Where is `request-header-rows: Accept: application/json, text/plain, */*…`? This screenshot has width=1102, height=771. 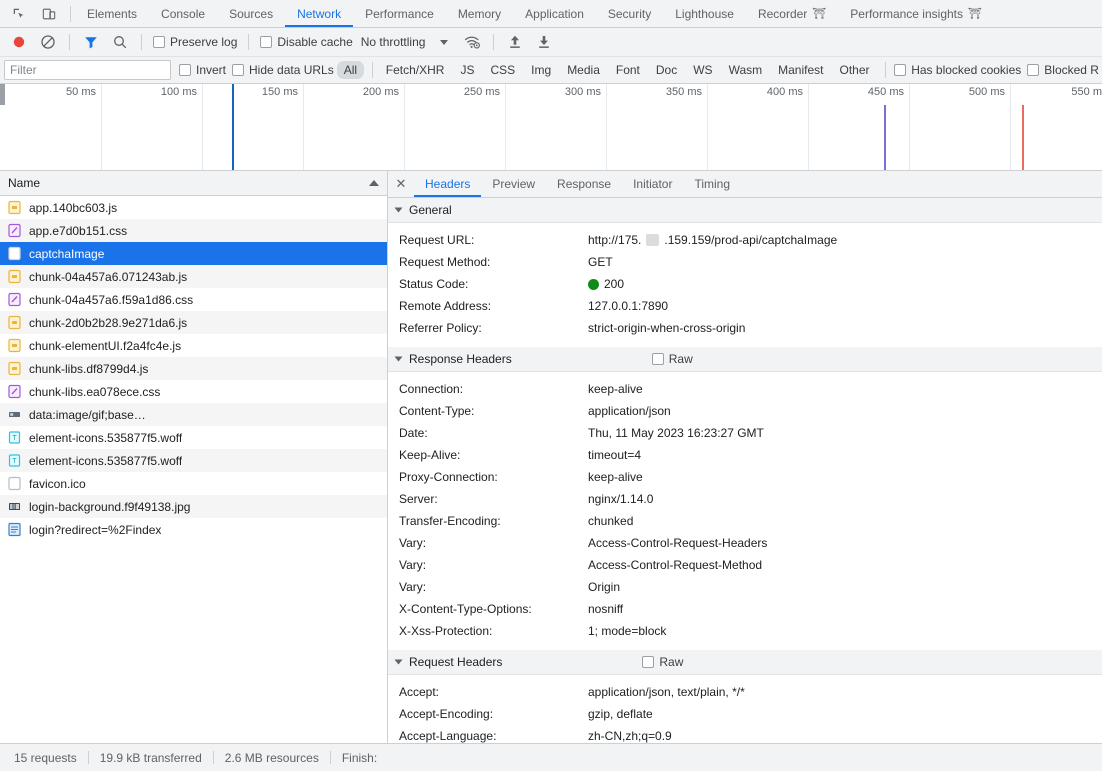 request-header-rows: Accept: application/json, text/plain, */*… is located at coordinates (745, 709).